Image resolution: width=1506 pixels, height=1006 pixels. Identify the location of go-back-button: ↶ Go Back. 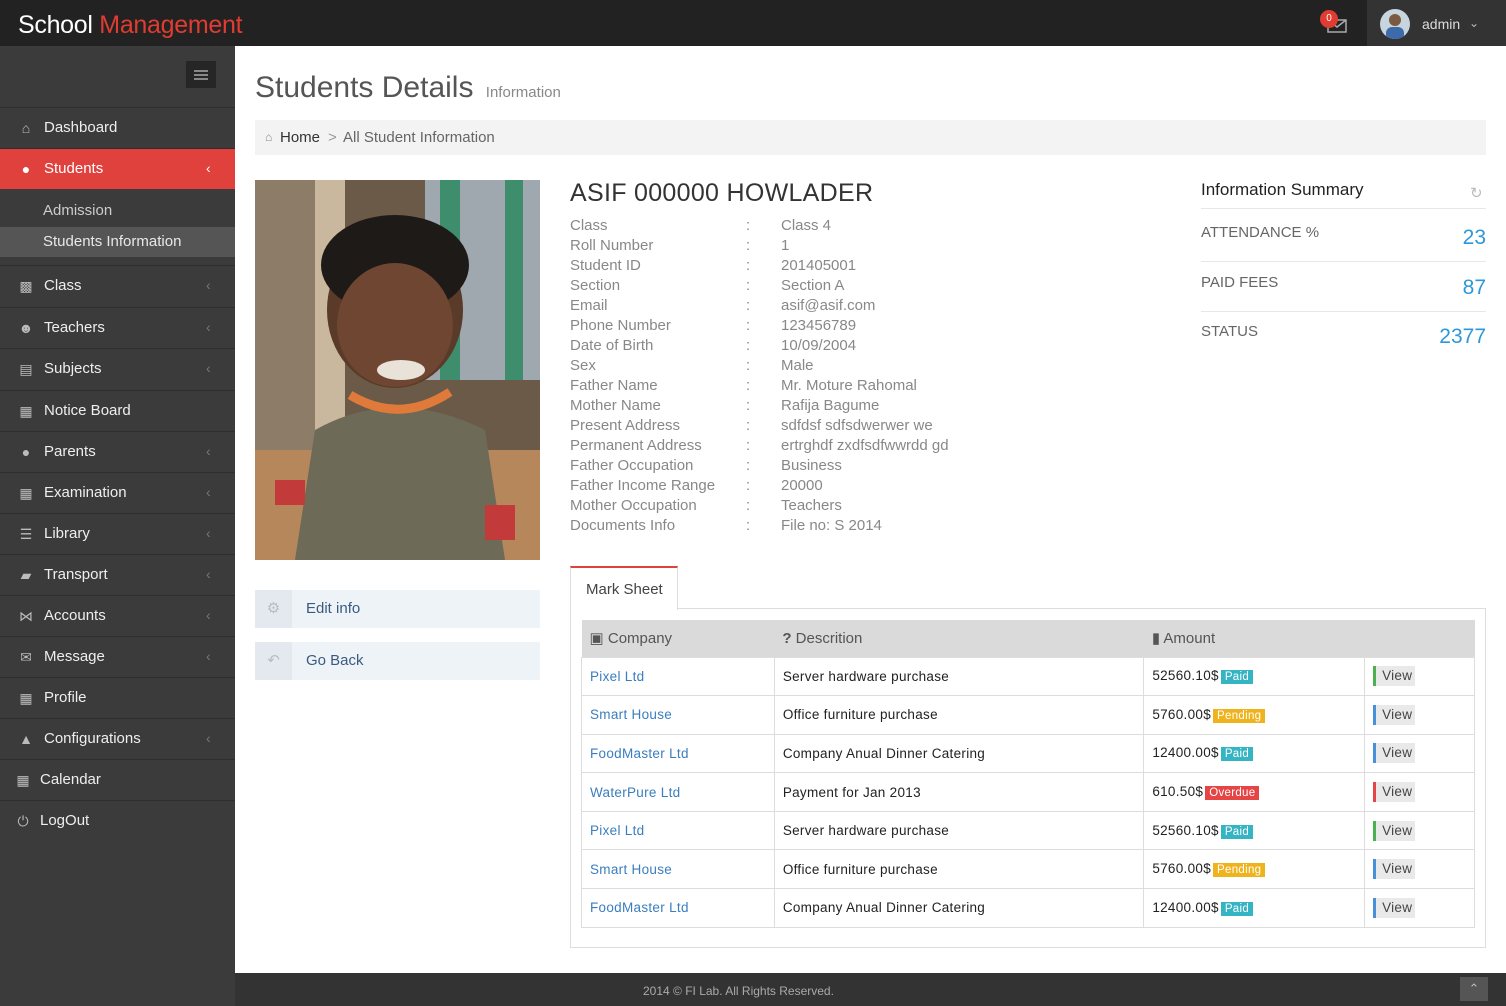
(397, 661).